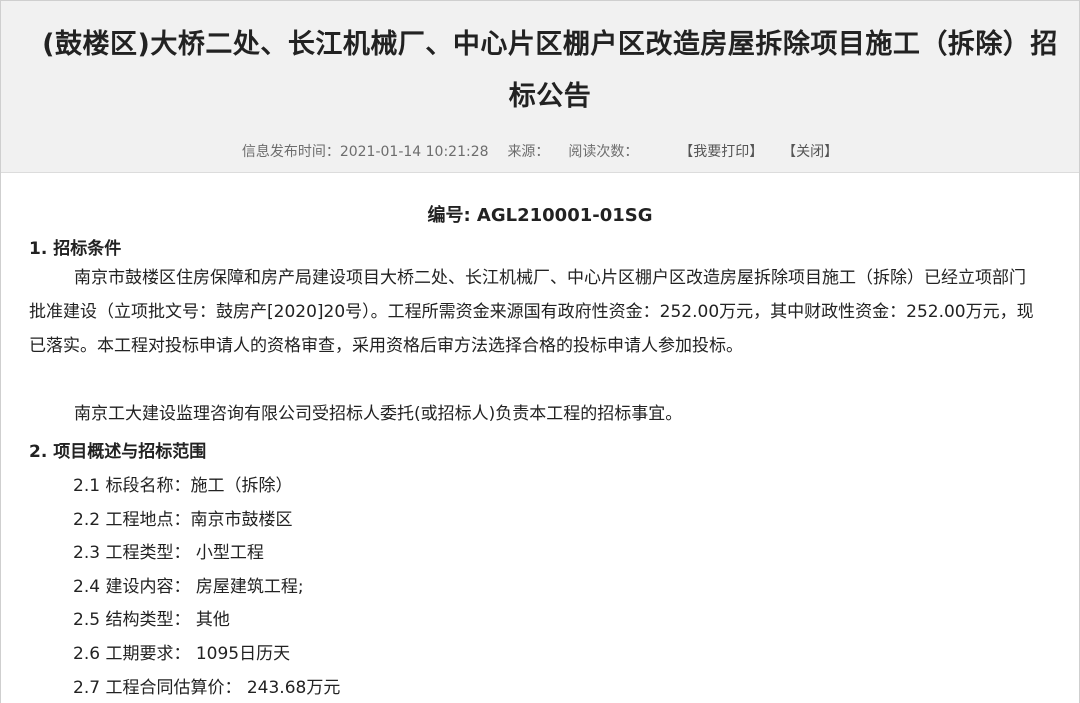  I want to click on list-item: 2.7 工程合同估算价： 243.68万元, so click(207, 688).